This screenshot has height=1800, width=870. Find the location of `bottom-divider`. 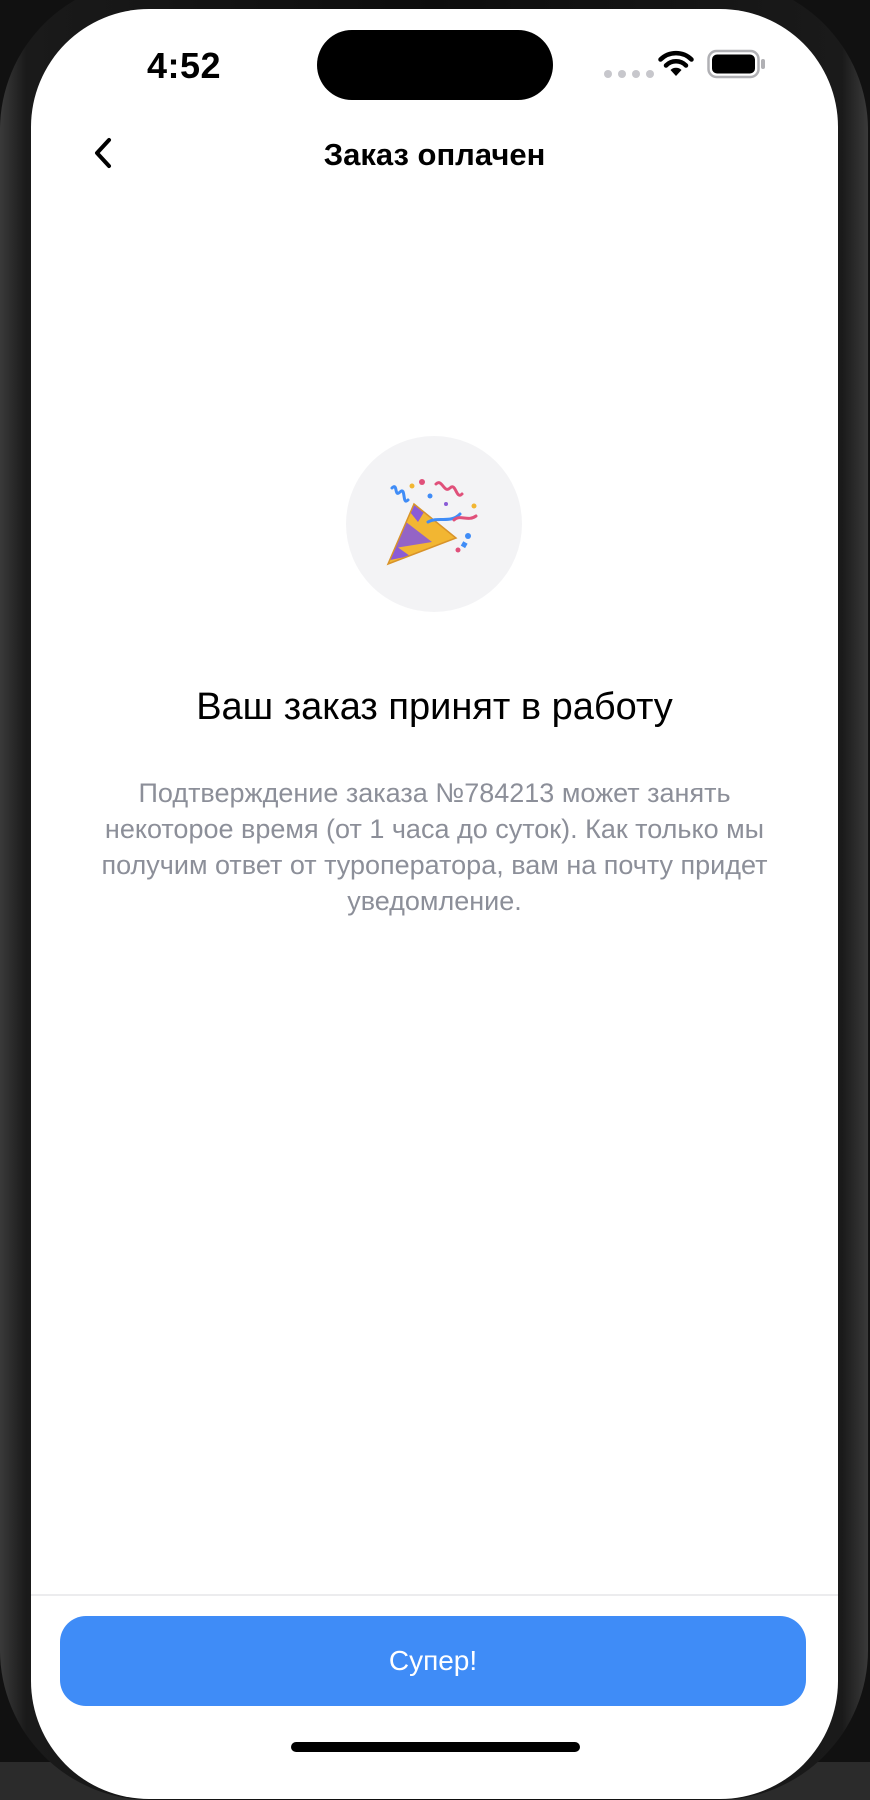

bottom-divider is located at coordinates (434, 1595).